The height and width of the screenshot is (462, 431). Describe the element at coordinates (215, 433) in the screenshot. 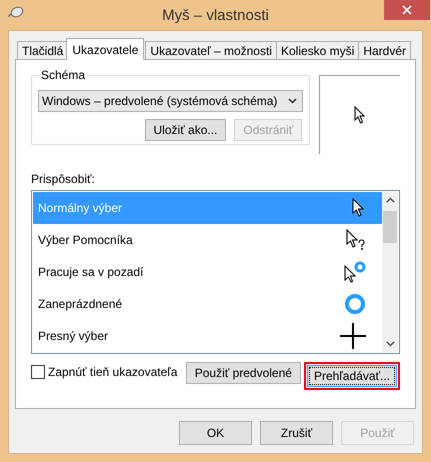

I see `ok-button: OK` at that location.